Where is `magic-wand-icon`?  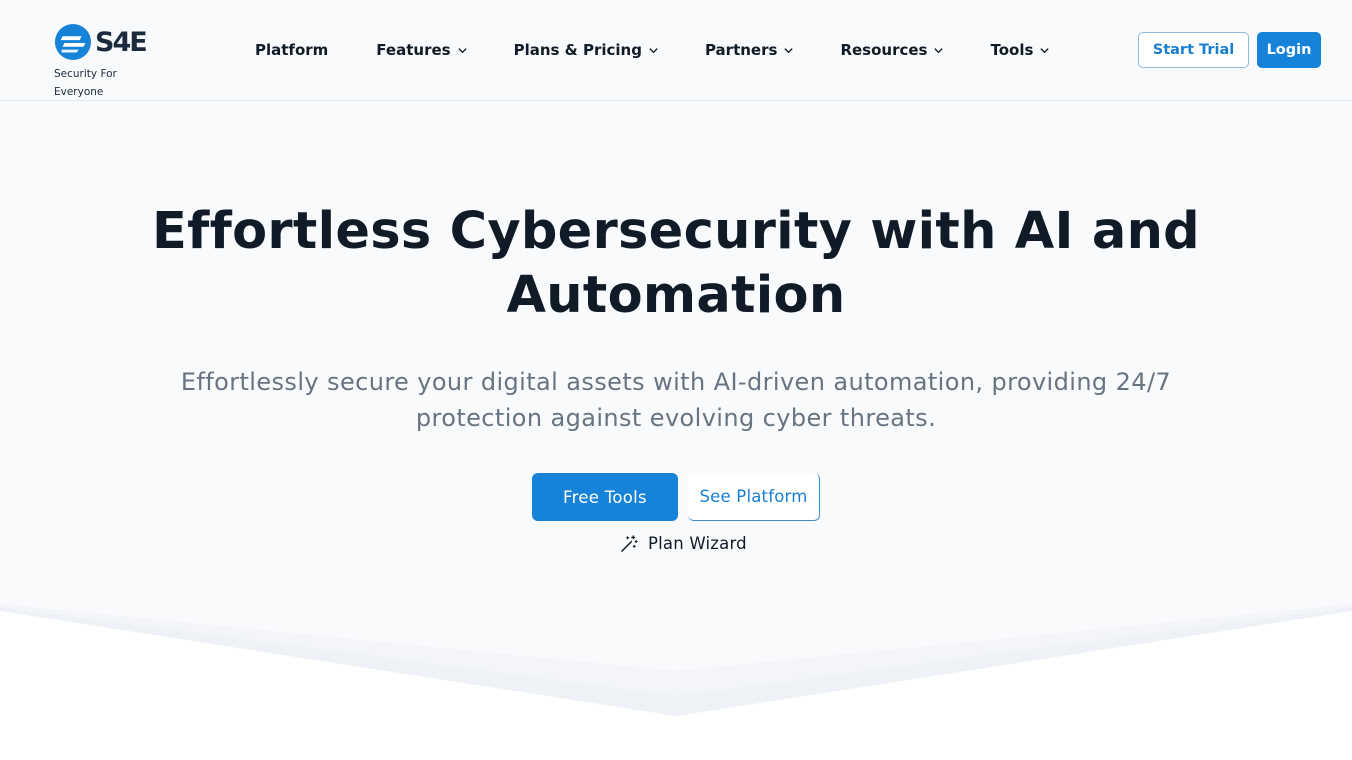
magic-wand-icon is located at coordinates (629, 543).